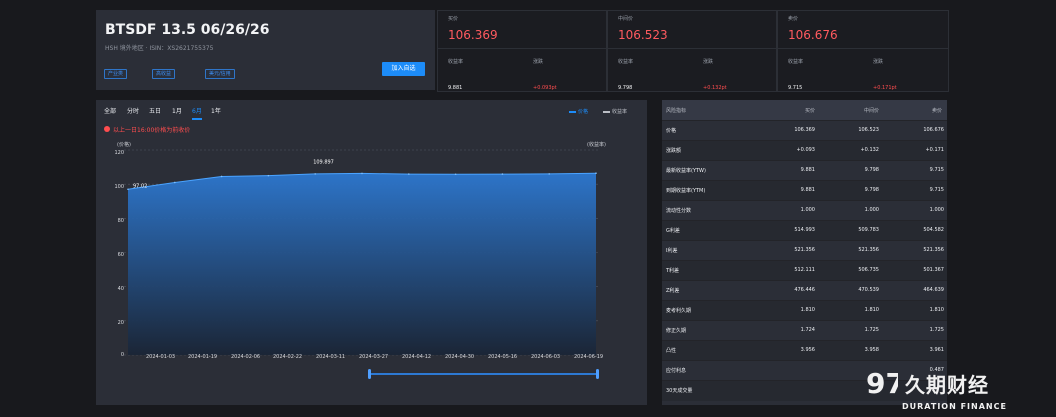 This screenshot has width=1056, height=417. Describe the element at coordinates (807, 310) in the screenshot. I see `row-bid: 1.810` at that location.